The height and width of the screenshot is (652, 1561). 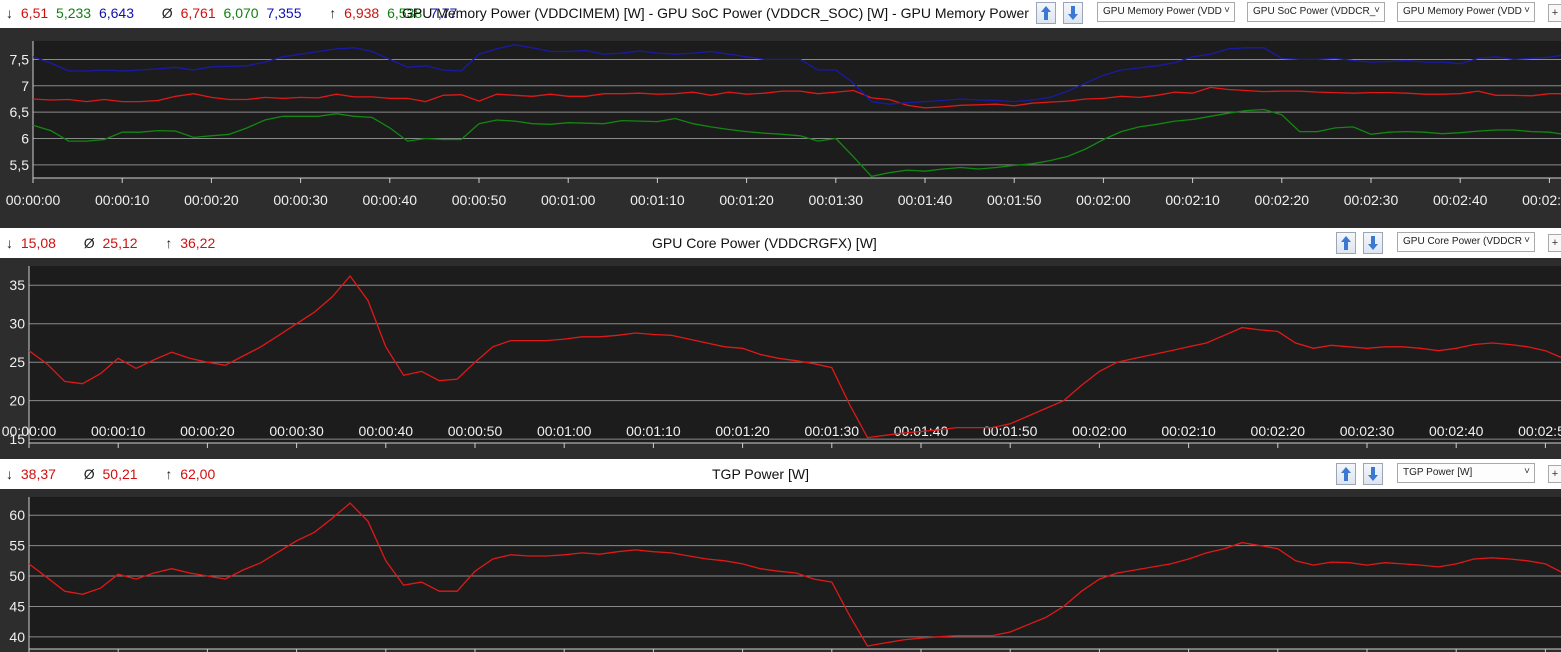 What do you see at coordinates (764, 243) in the screenshot?
I see `panel-title: GPU Core Power (VDDCRGFX) [W]` at bounding box center [764, 243].